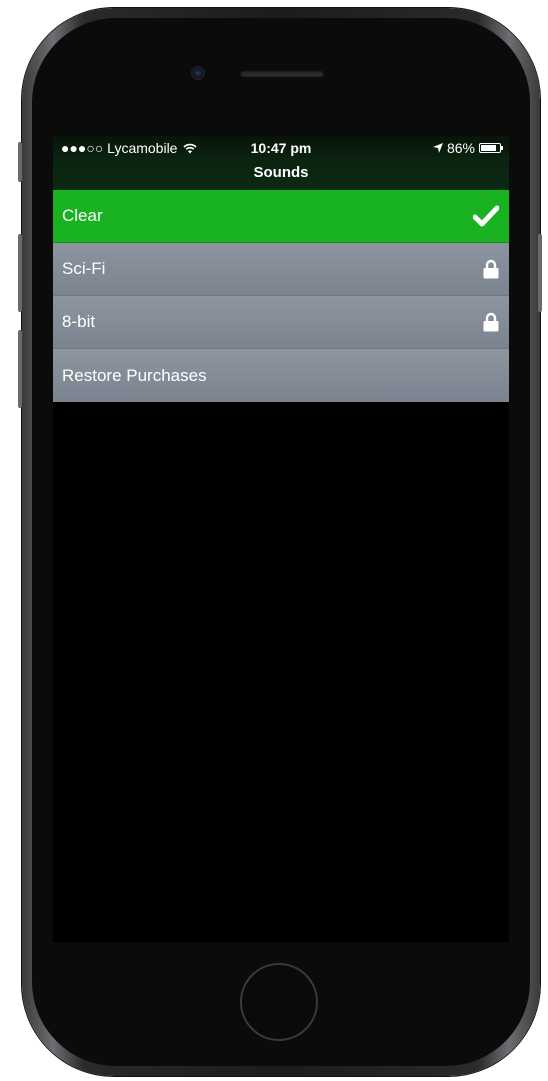 This screenshot has height=1081, width=548. What do you see at coordinates (82, 215) in the screenshot?
I see `sound-row-label: Clear` at bounding box center [82, 215].